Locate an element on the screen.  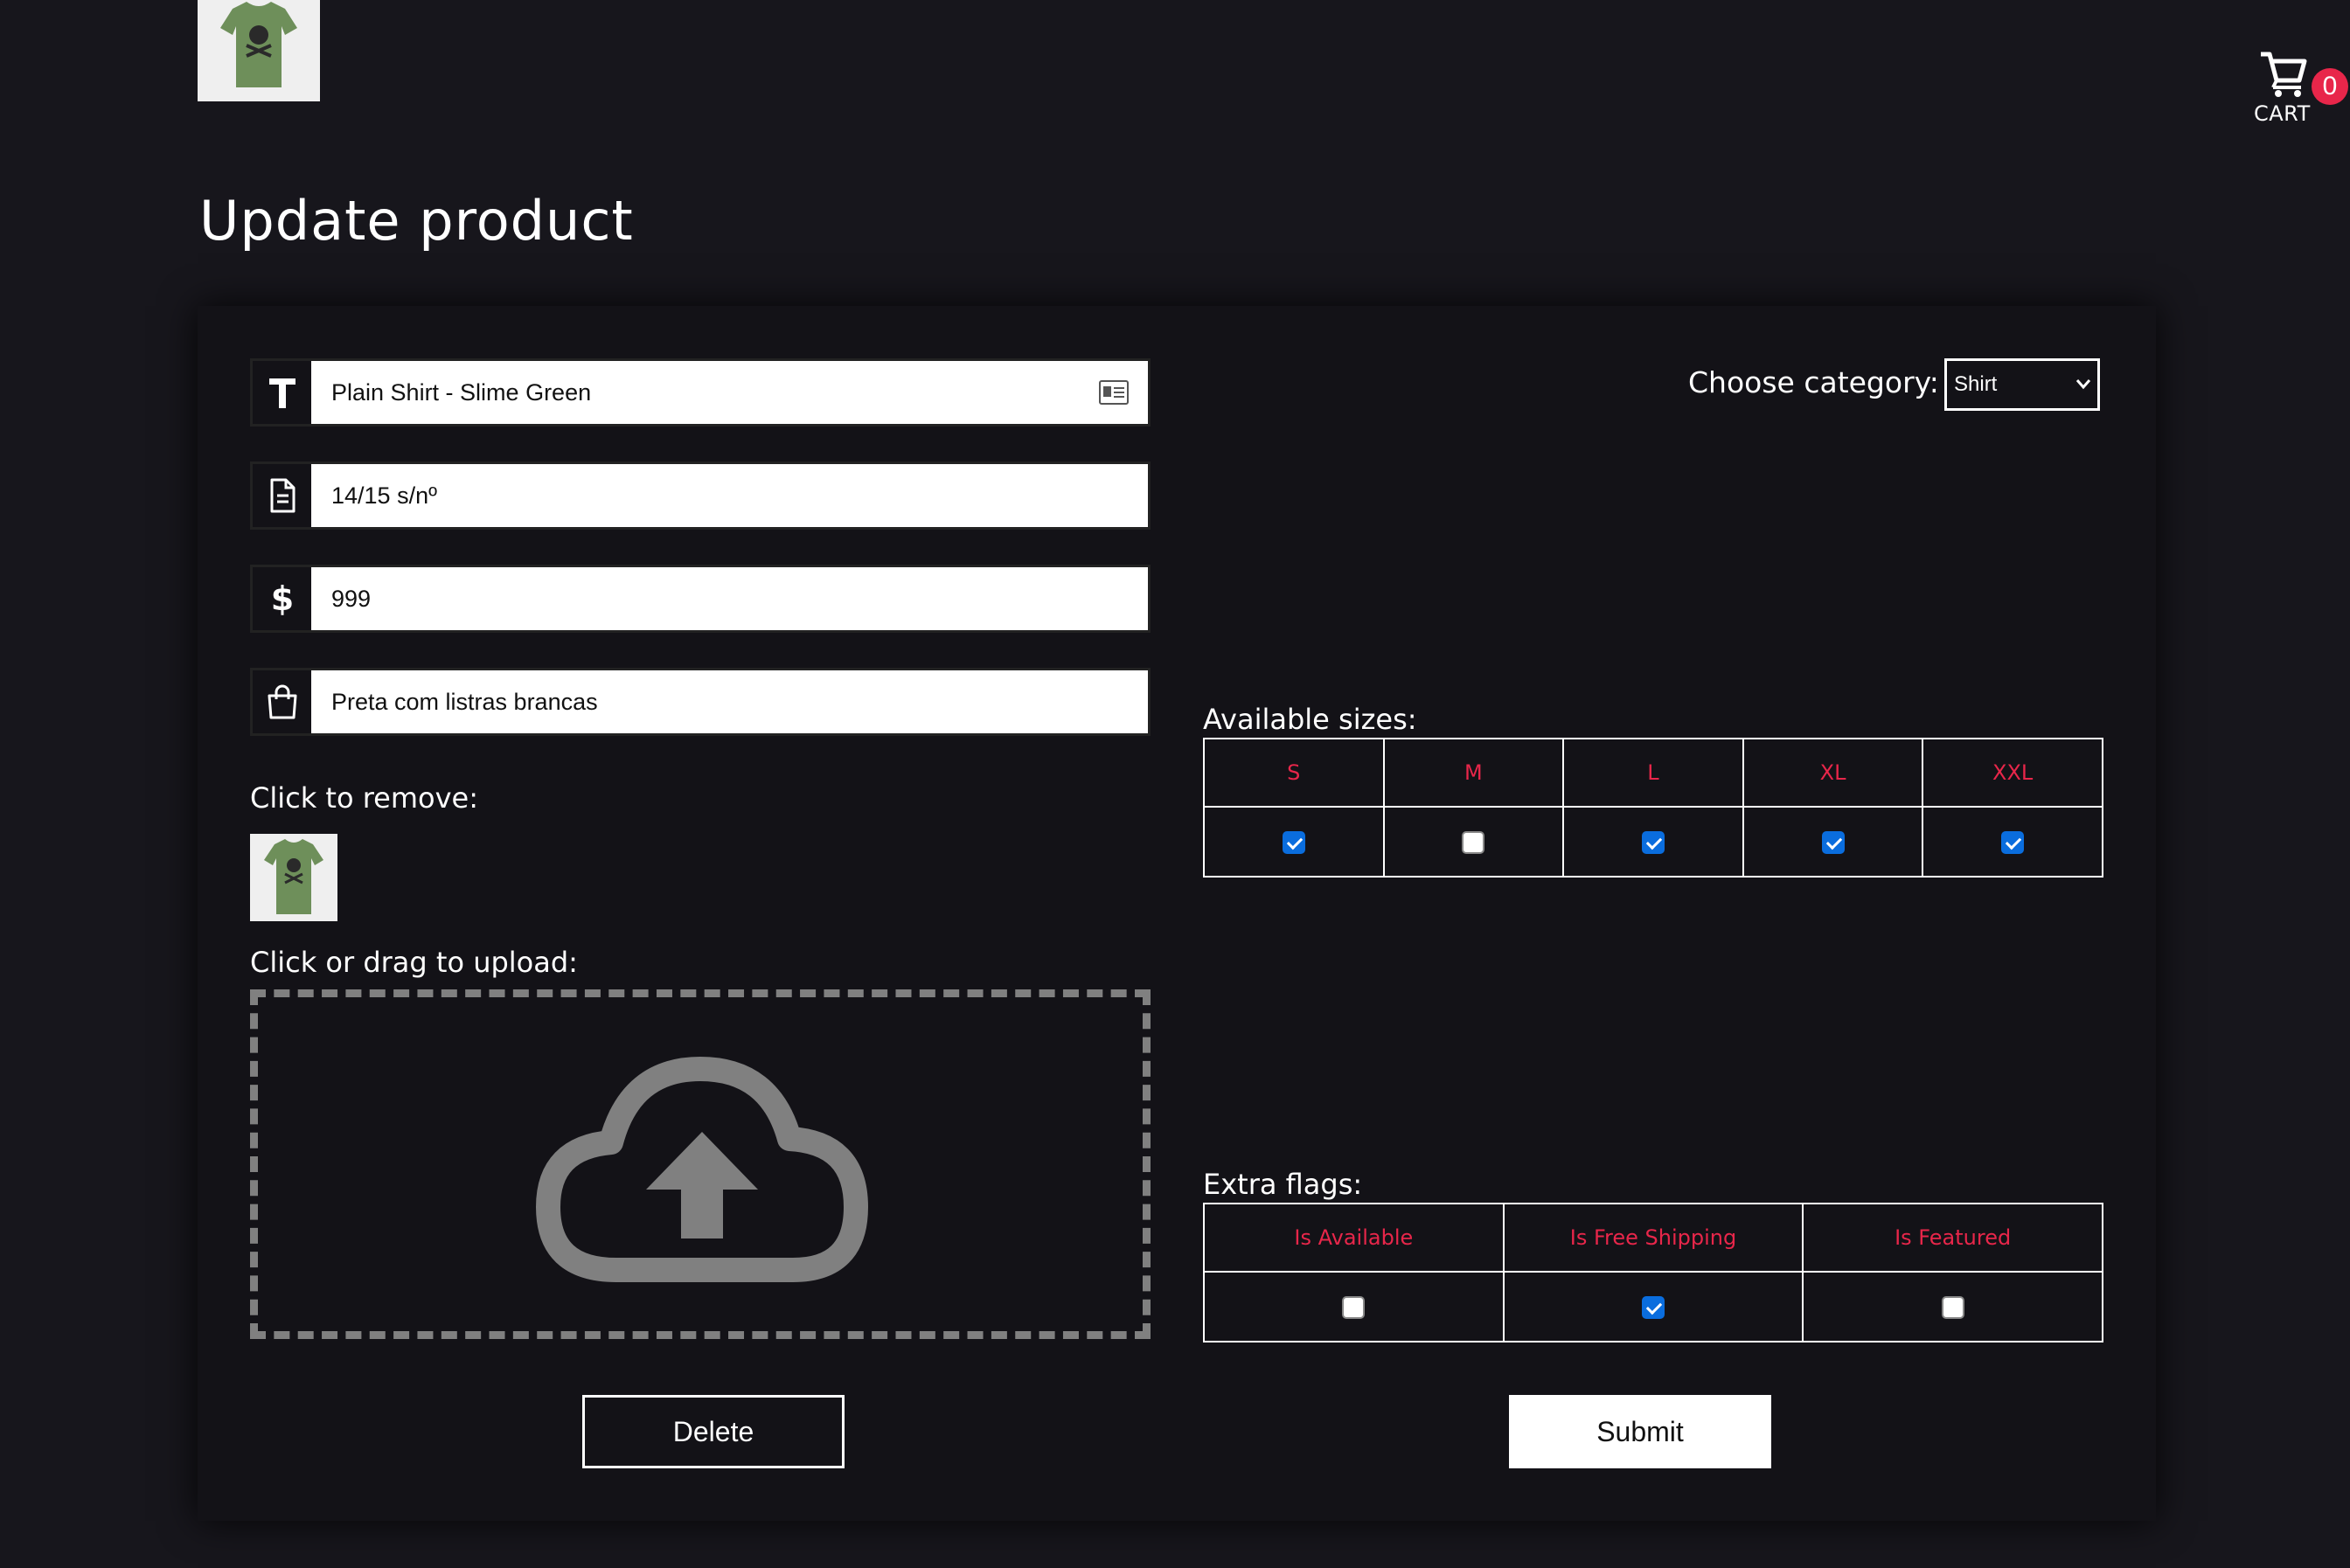
category-select: Shirt is located at coordinates (2022, 385).